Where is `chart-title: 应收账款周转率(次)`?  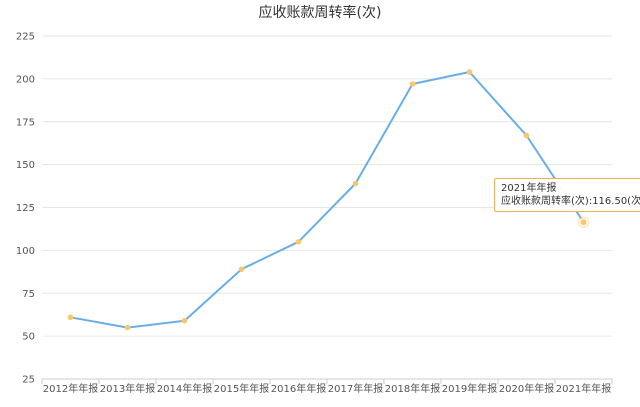 chart-title: 应收账款周转率(次) is located at coordinates (320, 12).